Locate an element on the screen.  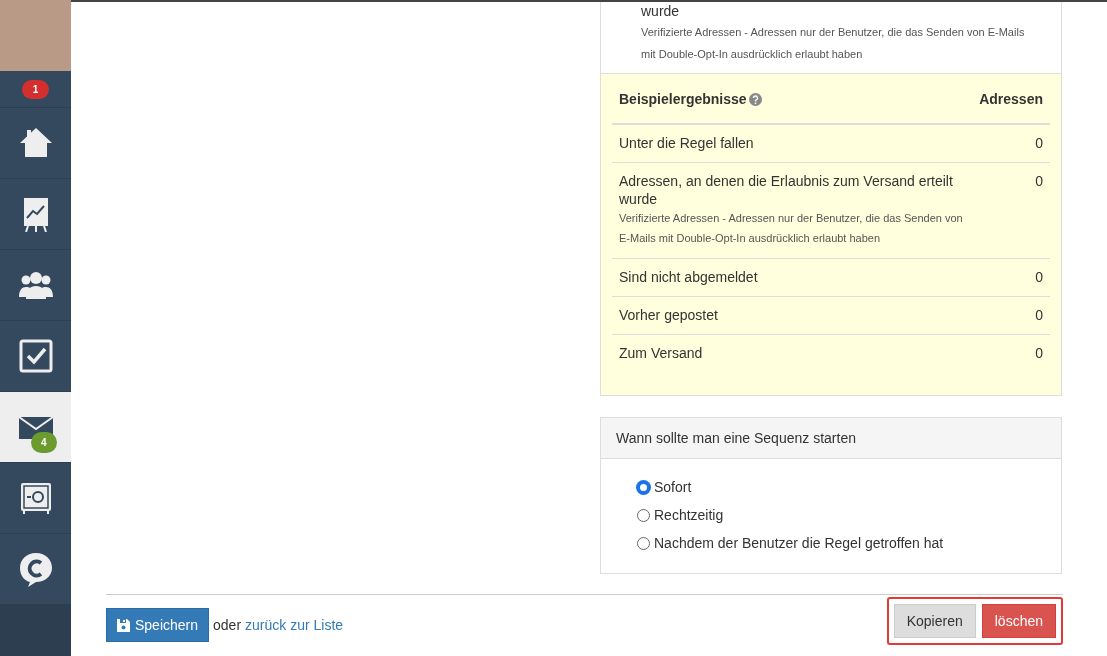
delete-button: löschen is located at coordinates (1018, 621).